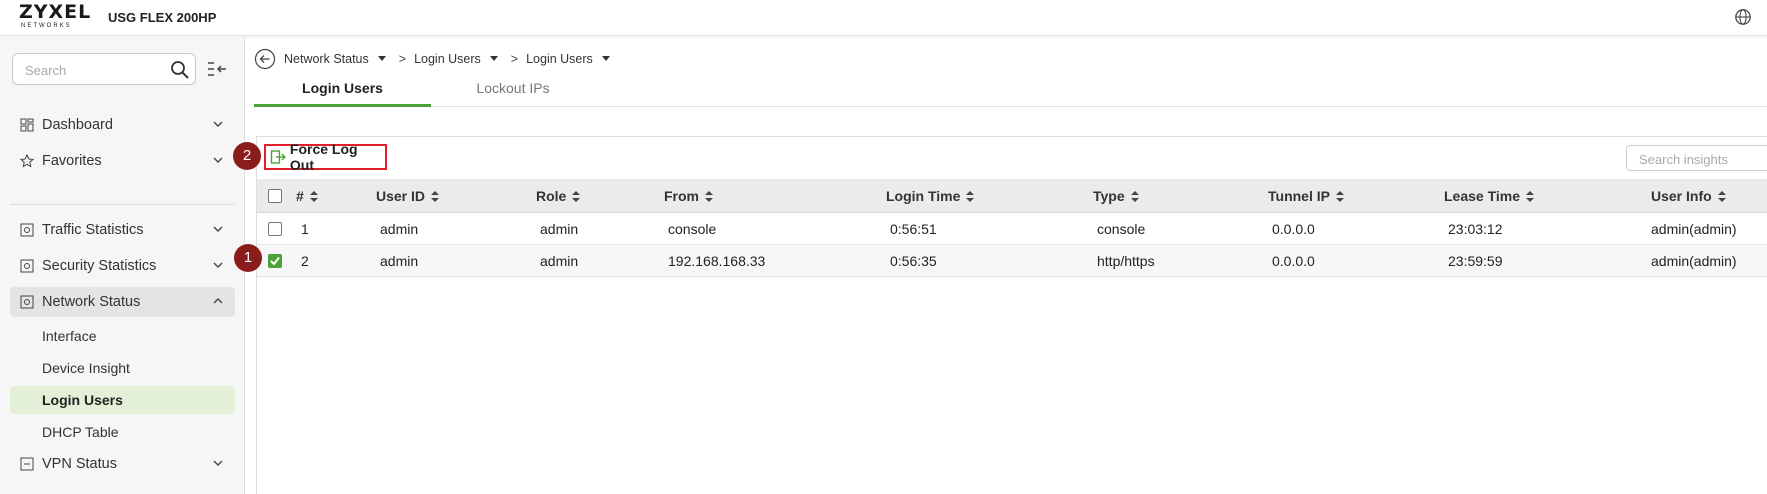 Image resolution: width=1767 pixels, height=494 pixels. Describe the element at coordinates (923, 196) in the screenshot. I see `column-label: Login Time` at that location.